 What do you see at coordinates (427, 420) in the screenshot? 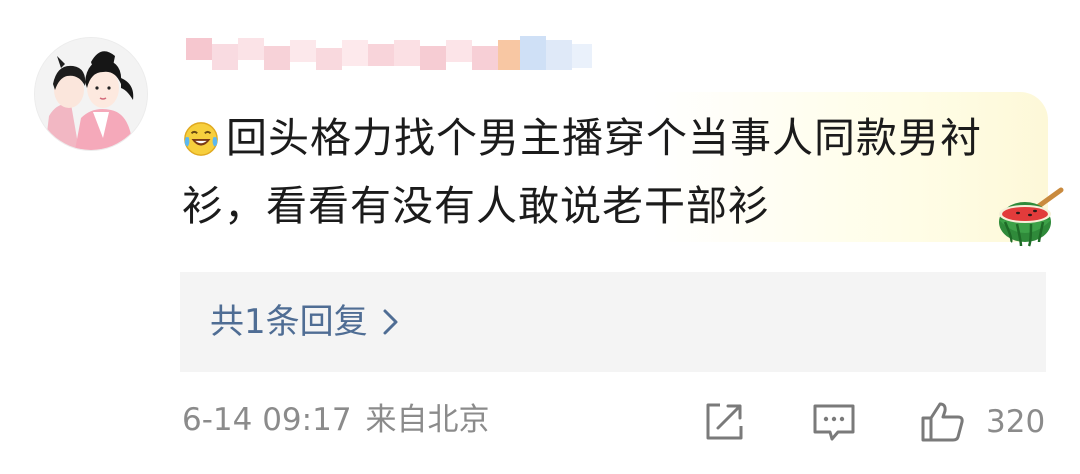
I see `comment-location: 来自北京` at bounding box center [427, 420].